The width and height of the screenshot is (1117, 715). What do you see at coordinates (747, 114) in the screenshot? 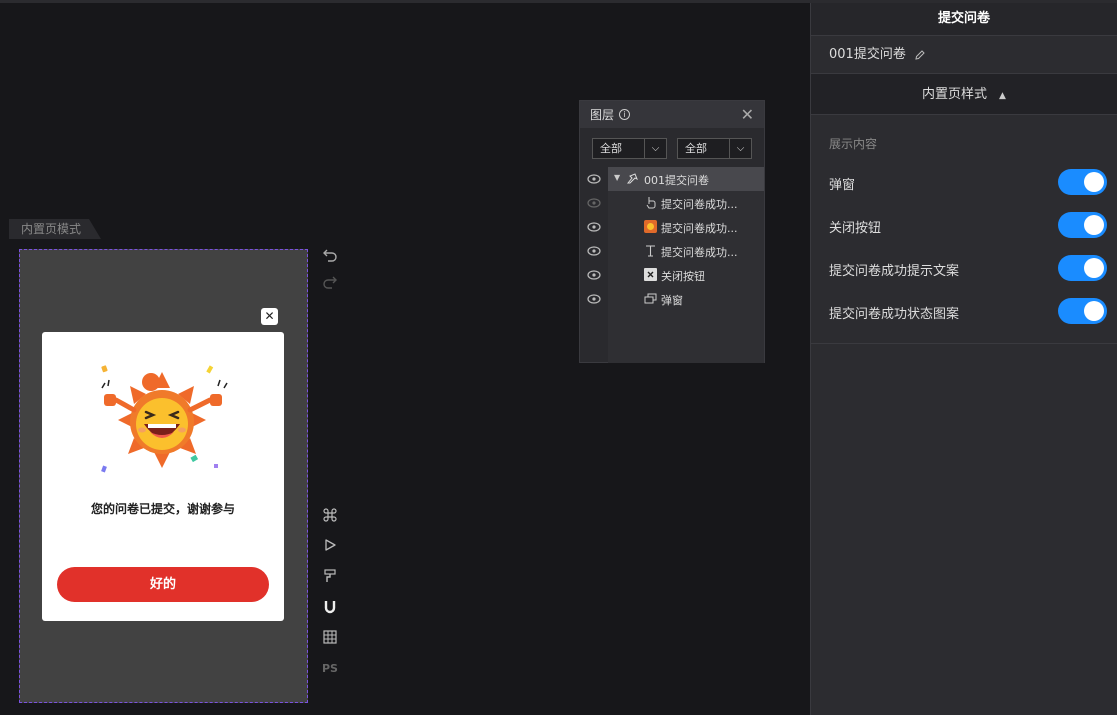
I see `close-icon: ✕` at bounding box center [747, 114].